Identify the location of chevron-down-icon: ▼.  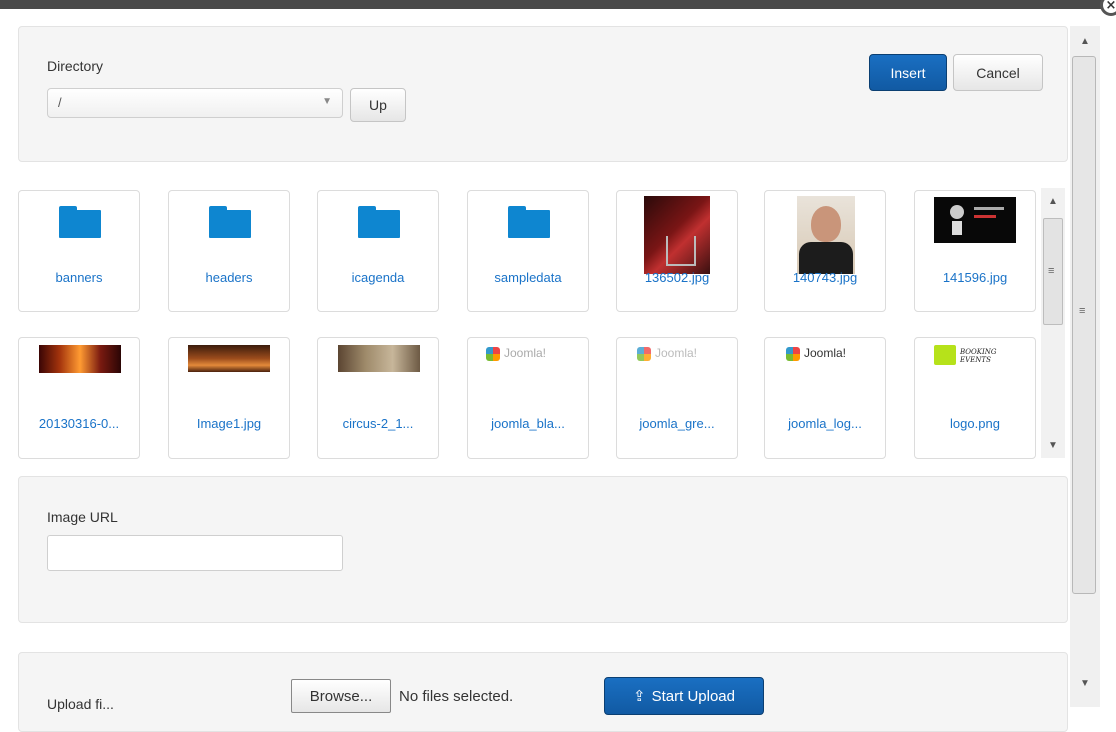
(327, 101).